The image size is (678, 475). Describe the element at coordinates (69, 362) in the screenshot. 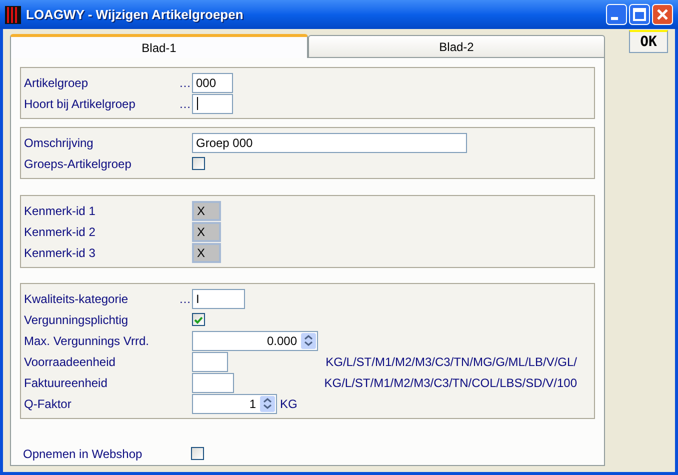

I see `field-label: Voorraadeenheid` at that location.